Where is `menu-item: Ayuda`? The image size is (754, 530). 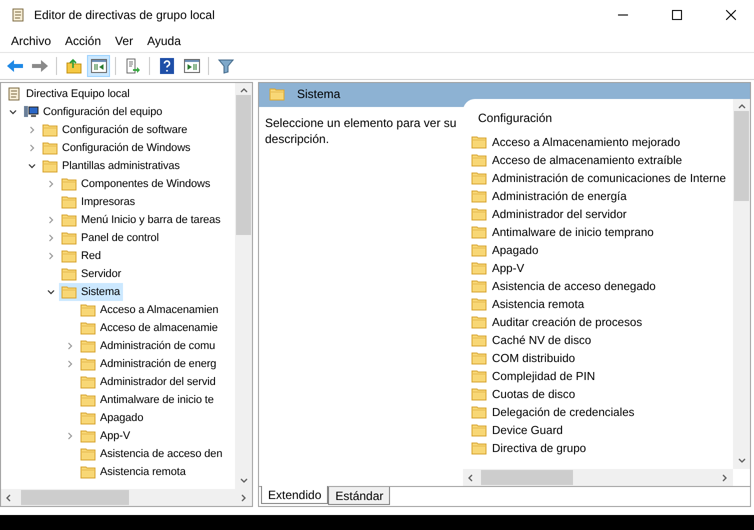 menu-item: Ayuda is located at coordinates (164, 41).